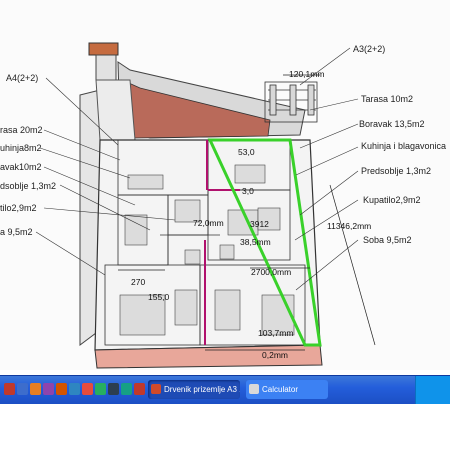 This screenshot has height=450, width=450. Describe the element at coordinates (387, 240) in the screenshot. I see `label-soba-right: Soba 9,5m2` at that location.